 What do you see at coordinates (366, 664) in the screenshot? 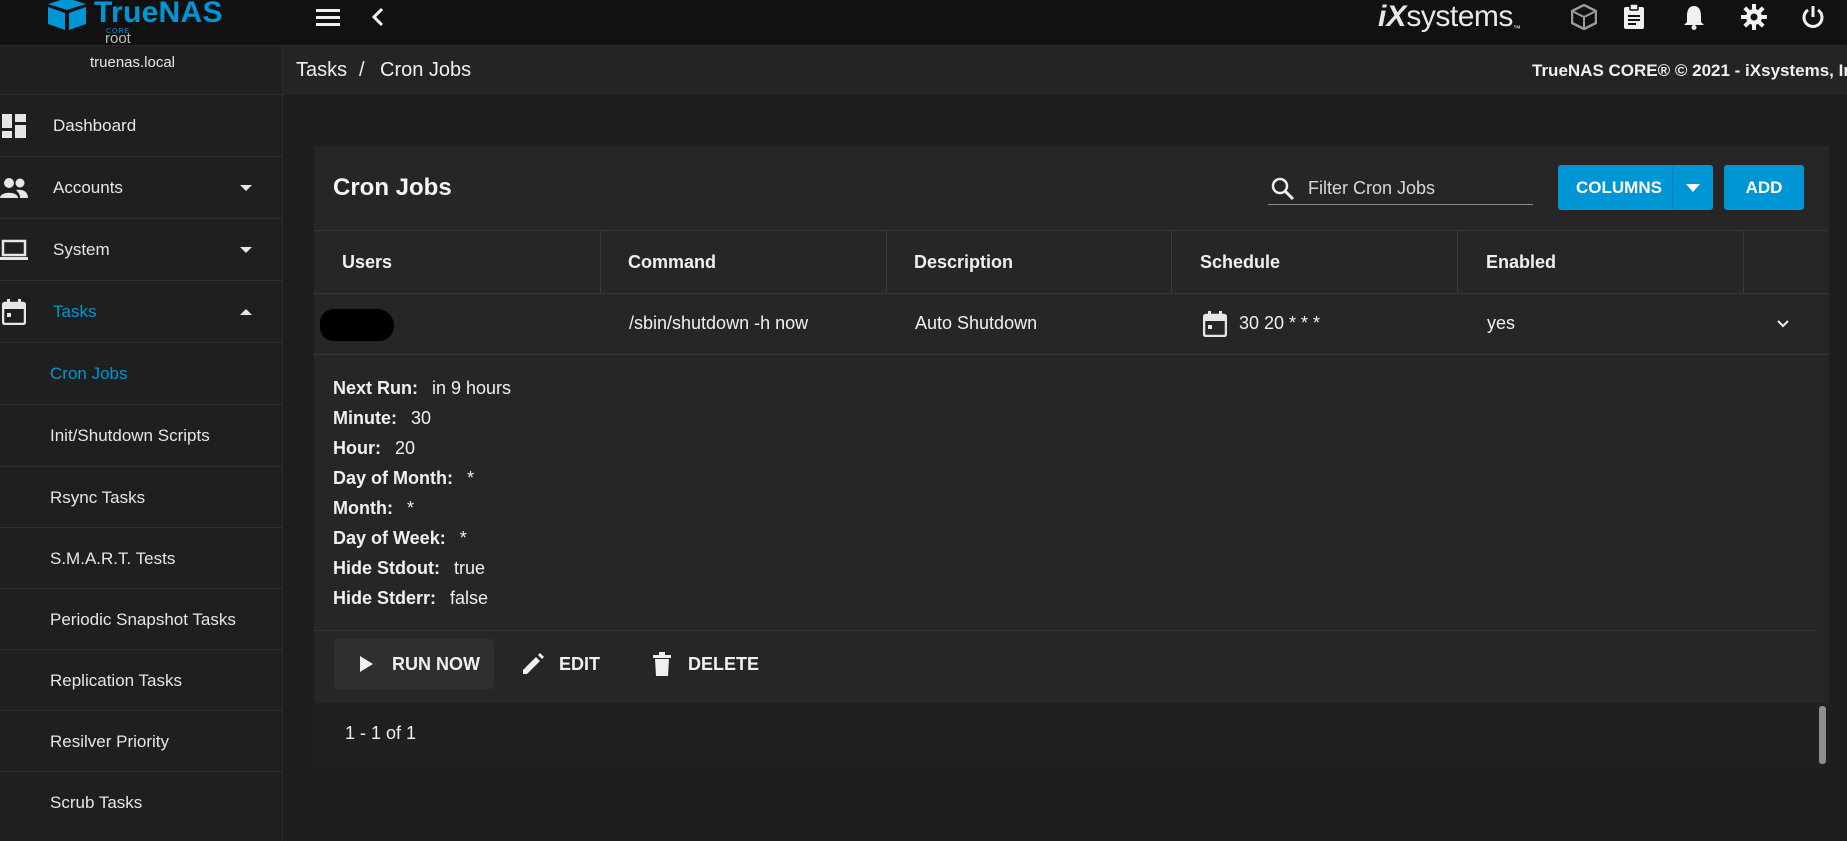
I see `play-icon` at bounding box center [366, 664].